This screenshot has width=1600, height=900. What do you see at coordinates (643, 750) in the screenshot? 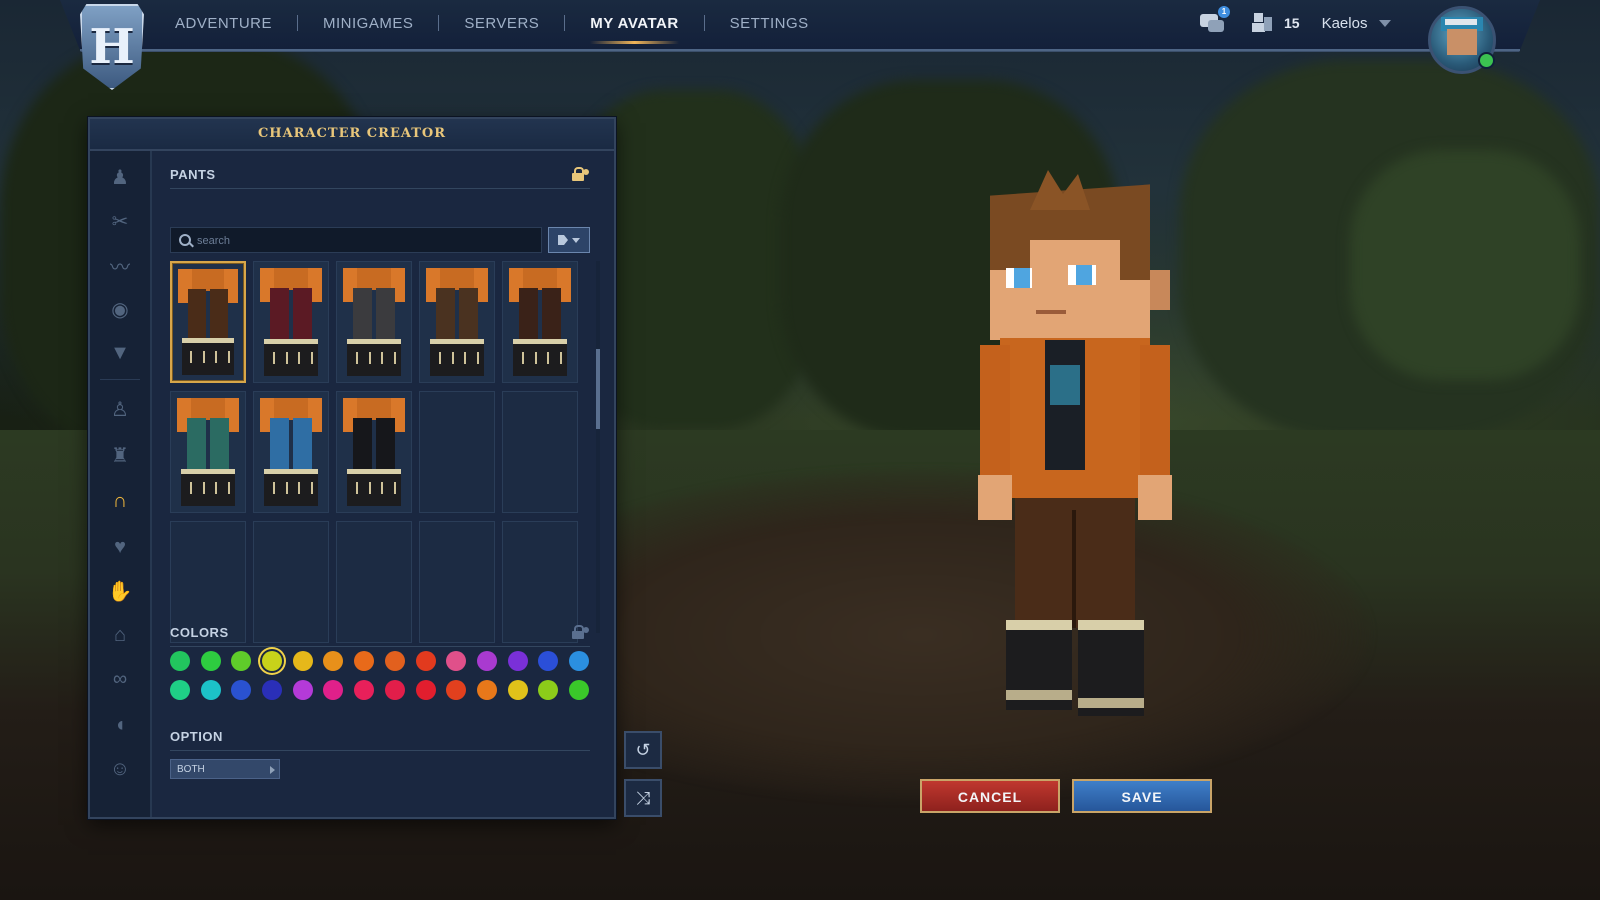
I see `undo-button: ↺` at bounding box center [643, 750].